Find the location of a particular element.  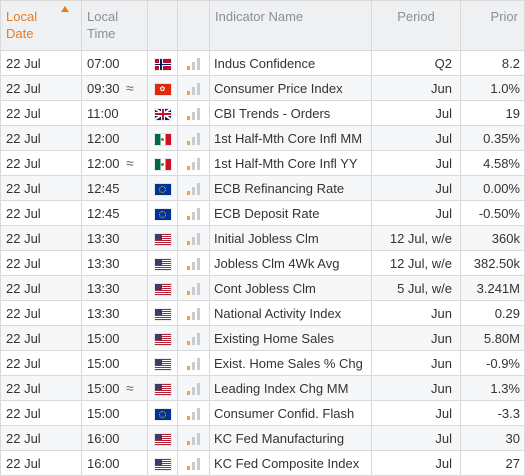

table-row: 22 Jul 09:30 ≈ ✿ Consumer Price Index Jun 1.0% is located at coordinates (262, 88).